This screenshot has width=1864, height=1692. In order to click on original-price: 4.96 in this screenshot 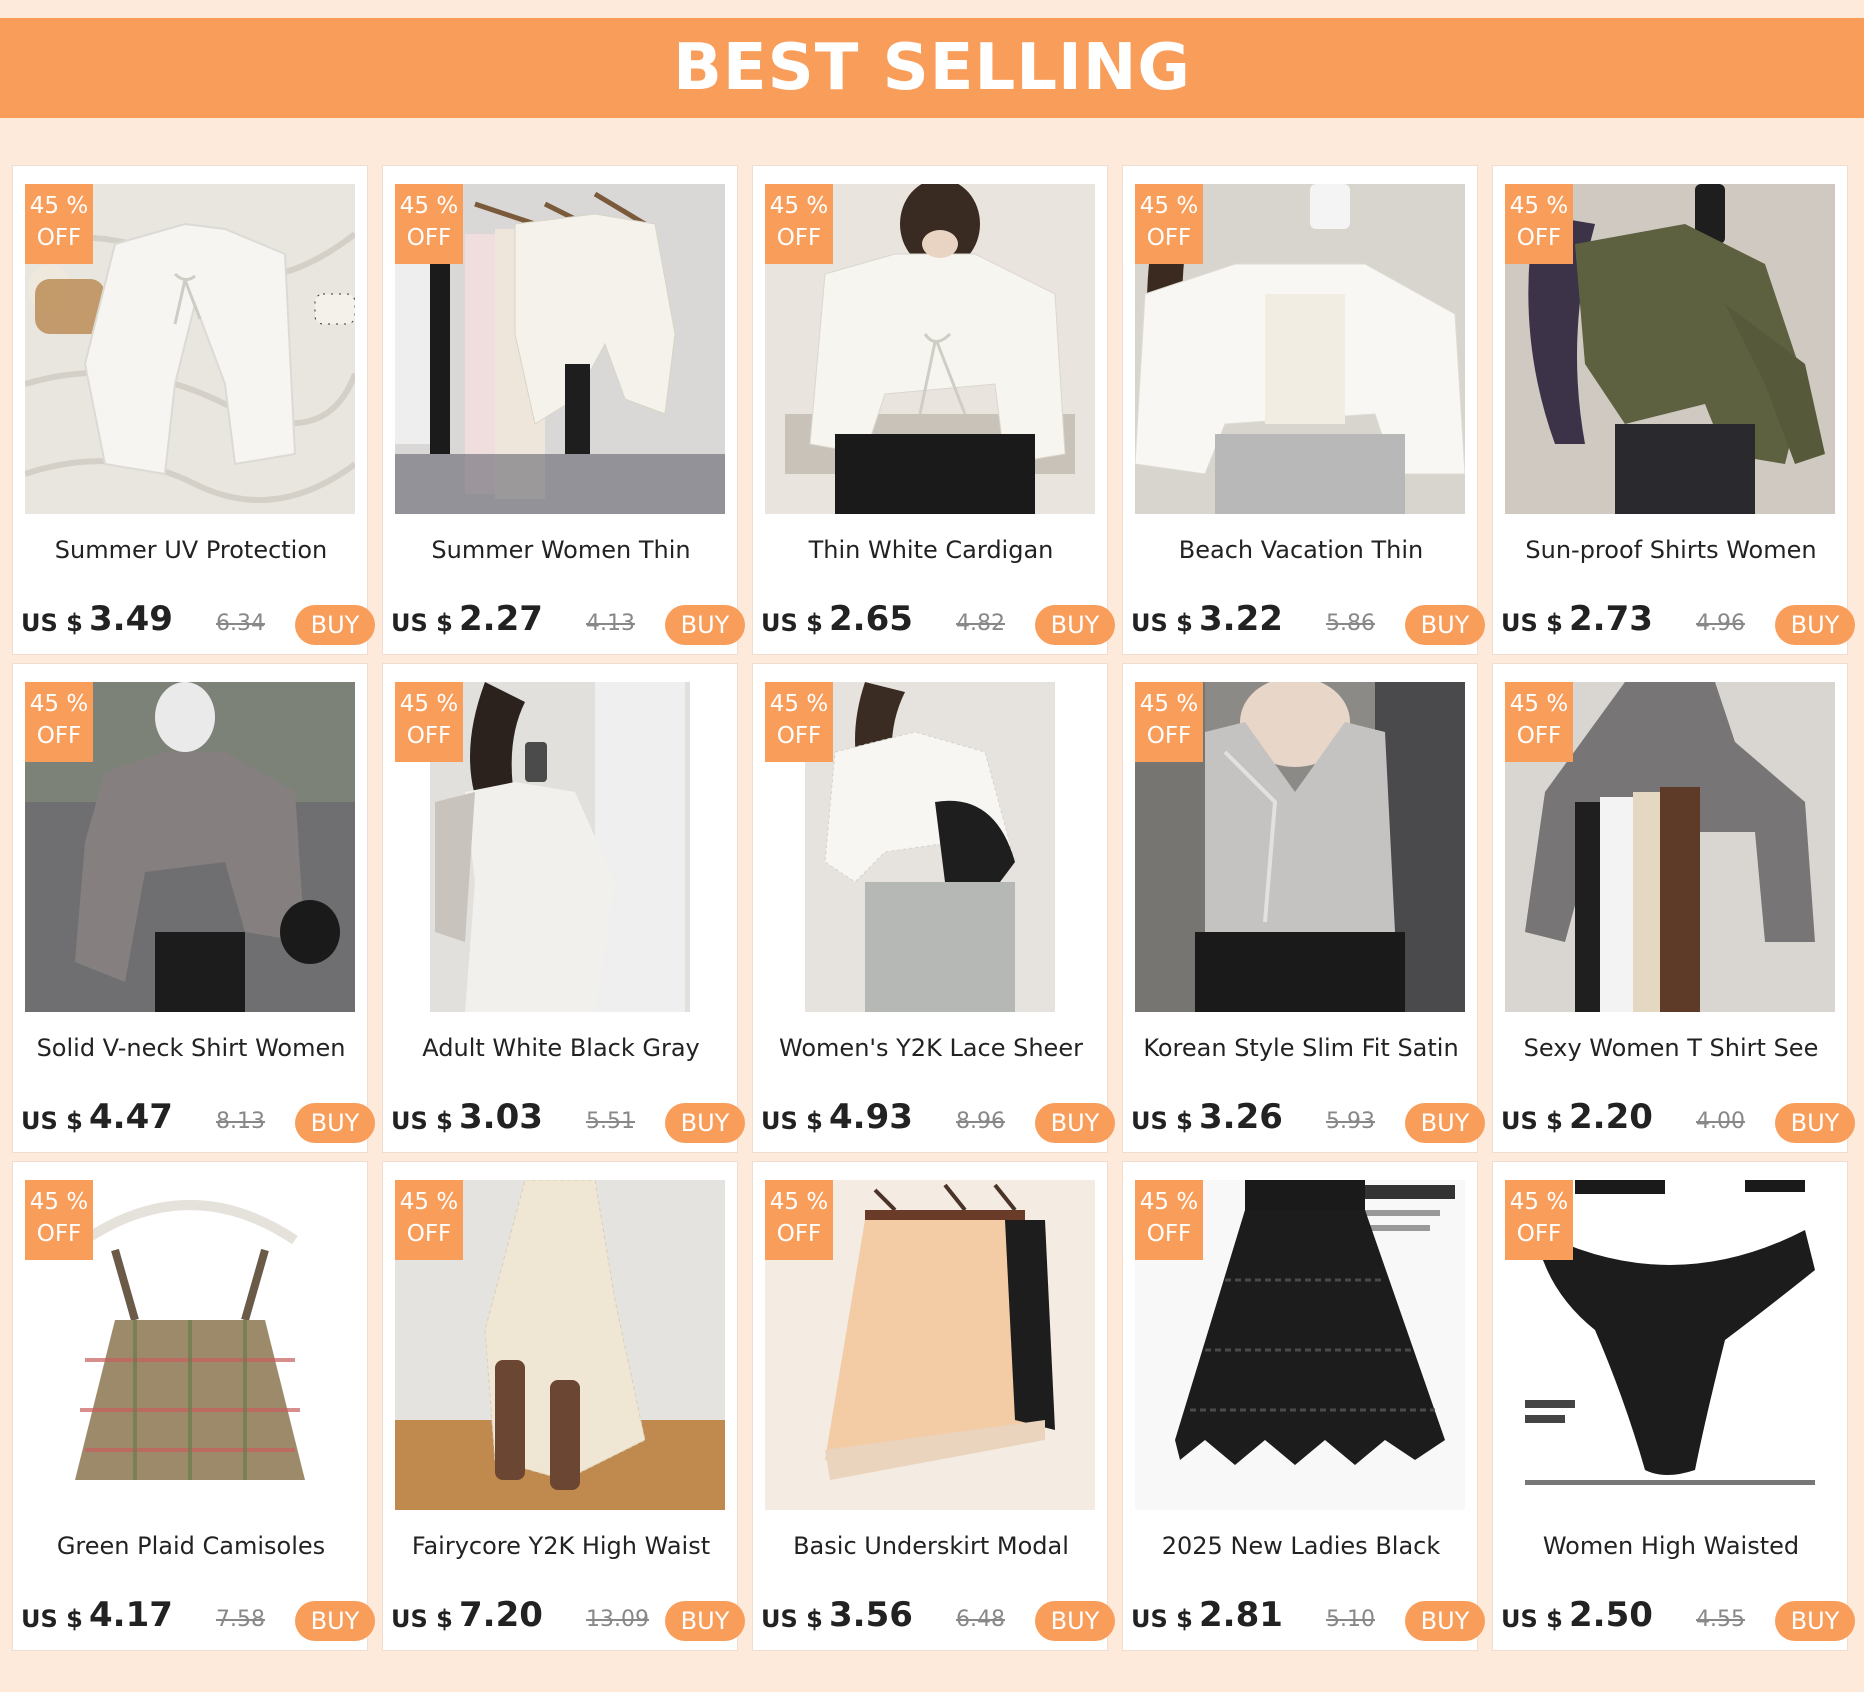, I will do `click(1720, 623)`.